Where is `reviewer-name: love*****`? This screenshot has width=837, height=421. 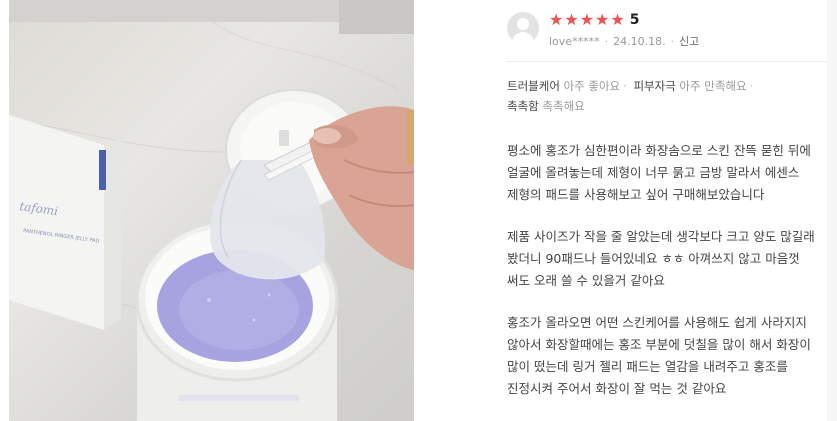
reviewer-name: love***** is located at coordinates (574, 41).